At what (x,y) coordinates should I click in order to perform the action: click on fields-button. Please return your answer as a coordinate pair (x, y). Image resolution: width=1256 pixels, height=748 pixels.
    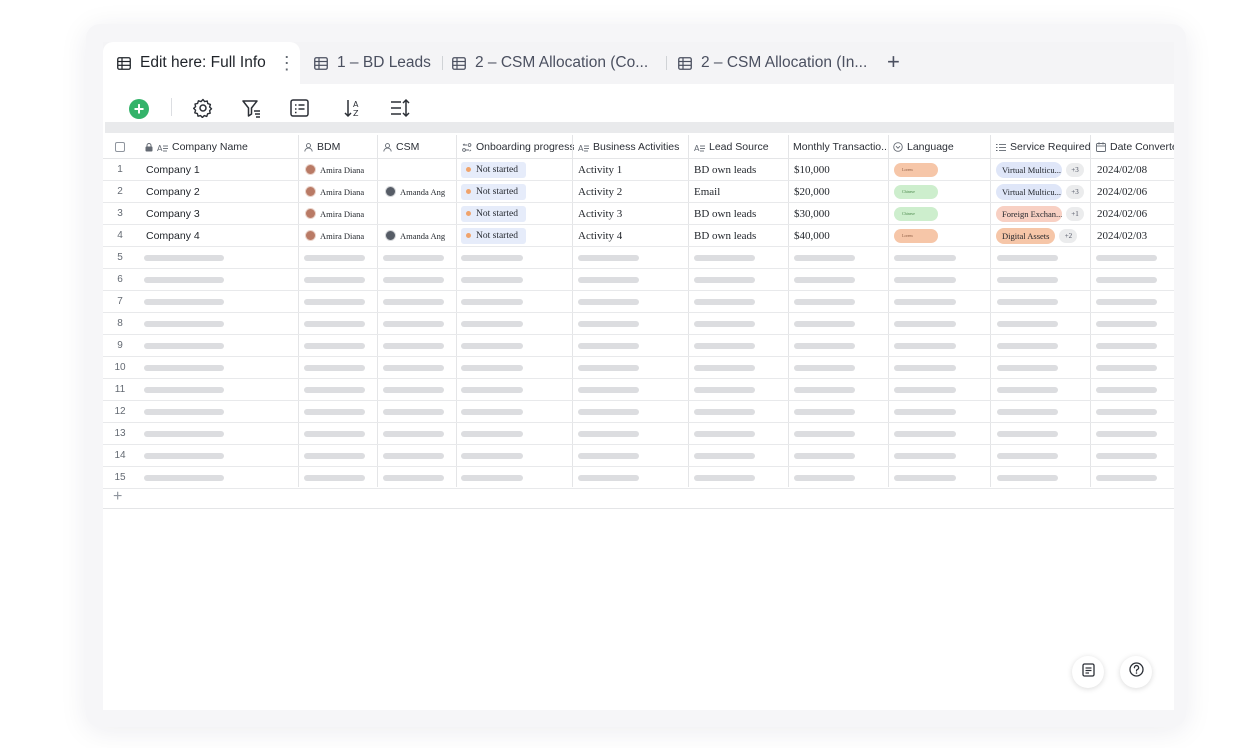
    Looking at the image, I should click on (299, 110).